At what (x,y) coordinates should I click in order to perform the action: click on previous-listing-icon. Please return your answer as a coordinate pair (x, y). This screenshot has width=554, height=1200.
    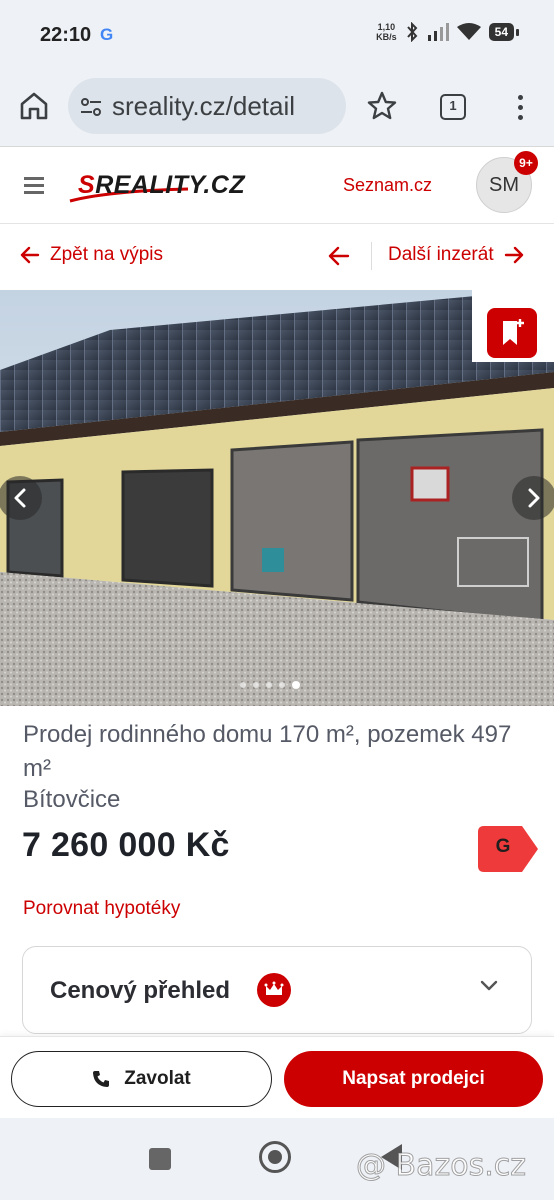
    Looking at the image, I should click on (339, 256).